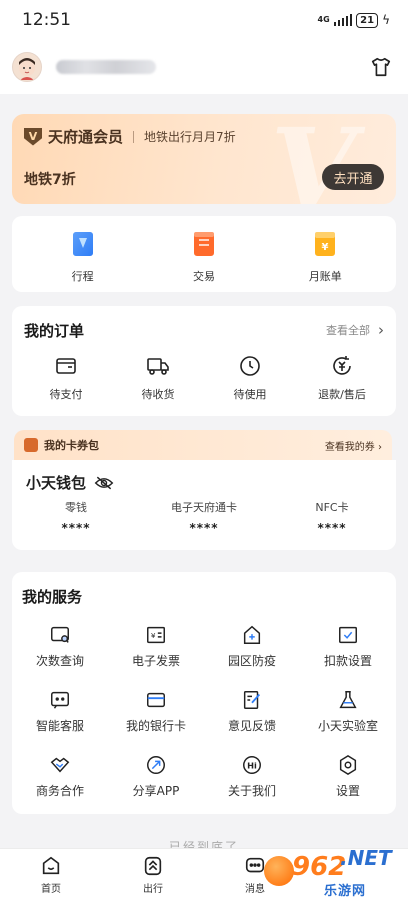  What do you see at coordinates (82, 276) in the screenshot?
I see `quick-label: 行程` at bounding box center [82, 276].